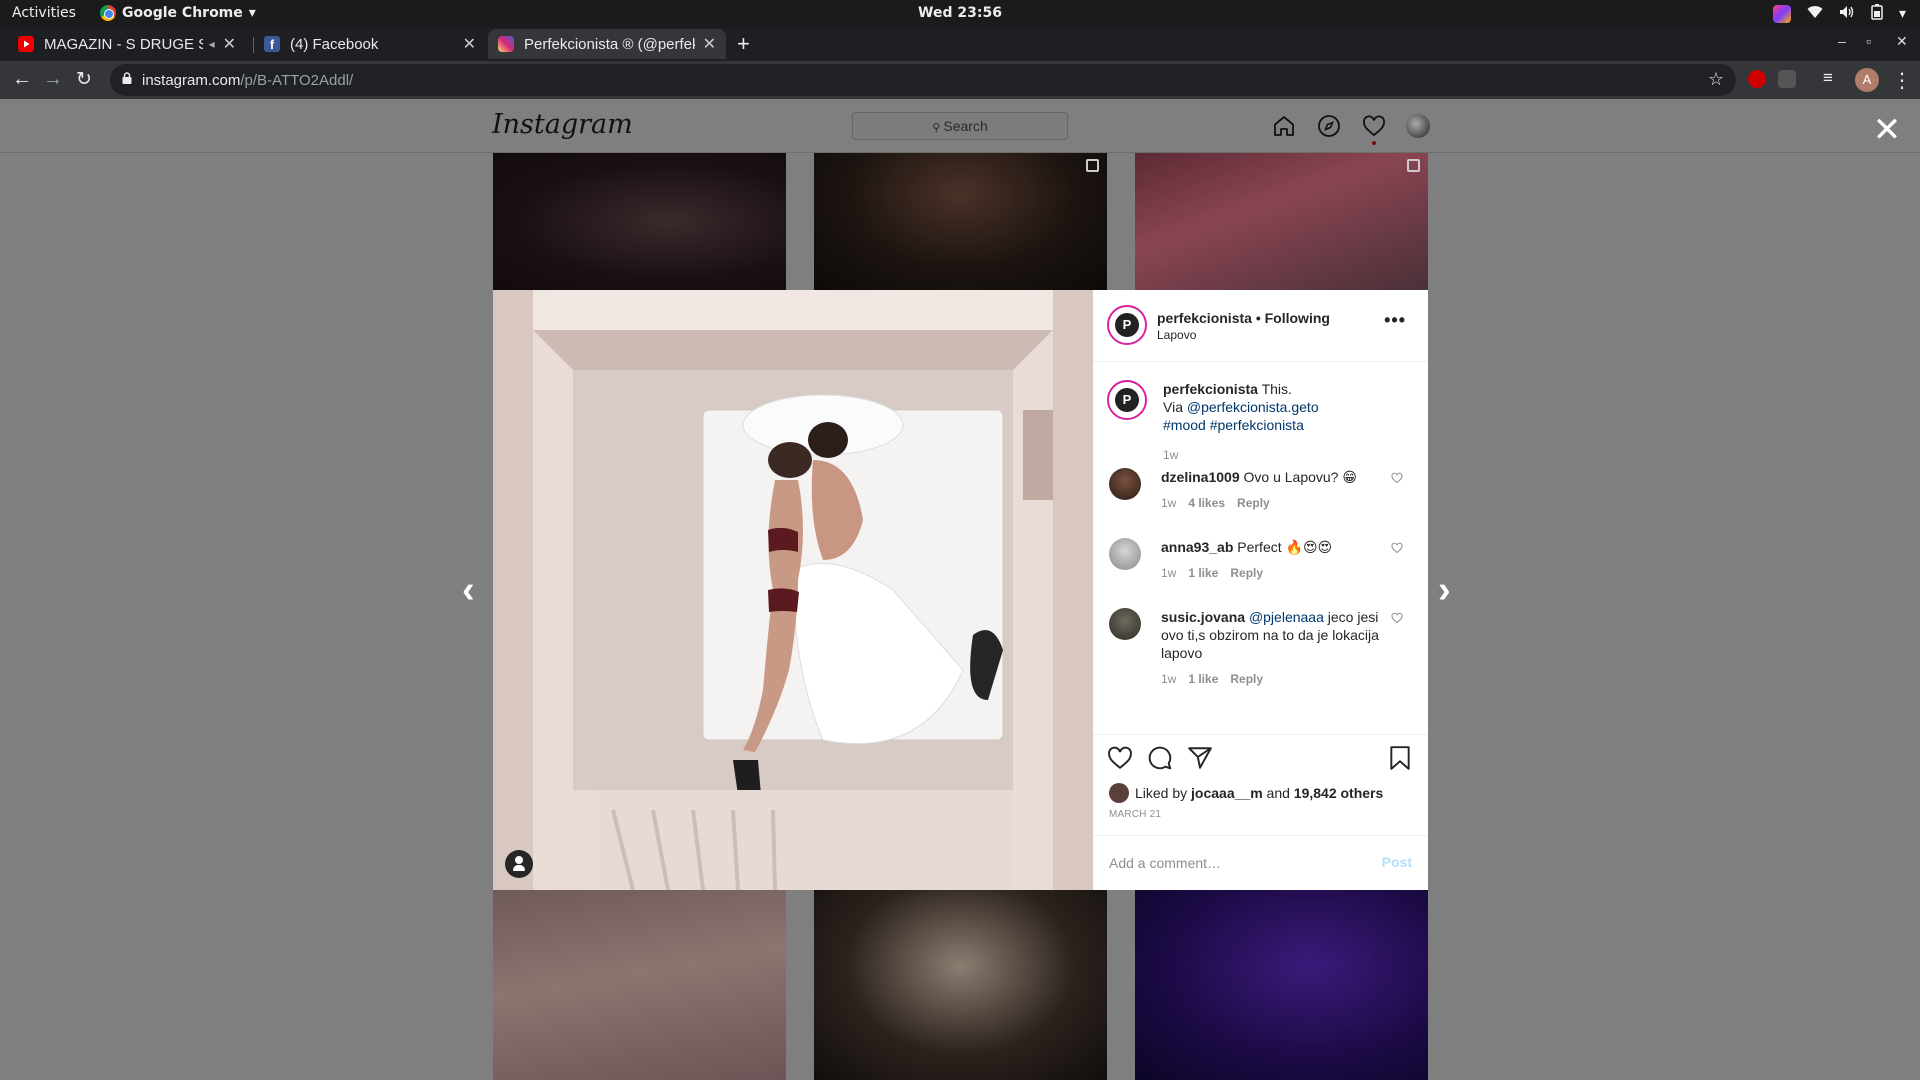 The image size is (1920, 1080). Describe the element at coordinates (506, 44) in the screenshot. I see `instagram-icon` at that location.